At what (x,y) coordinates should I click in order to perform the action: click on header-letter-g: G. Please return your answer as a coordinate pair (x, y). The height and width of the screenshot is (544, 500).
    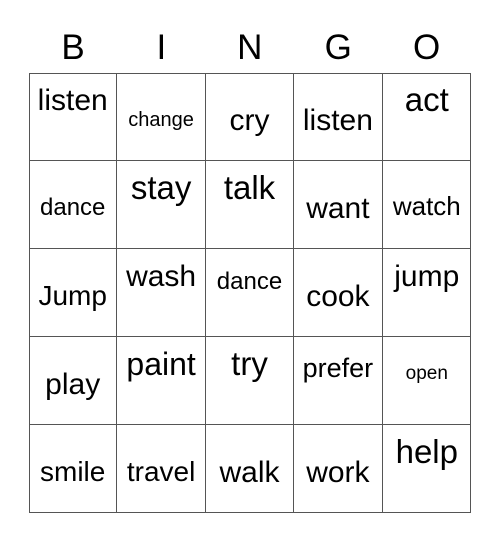
    Looking at the image, I should click on (338, 47).